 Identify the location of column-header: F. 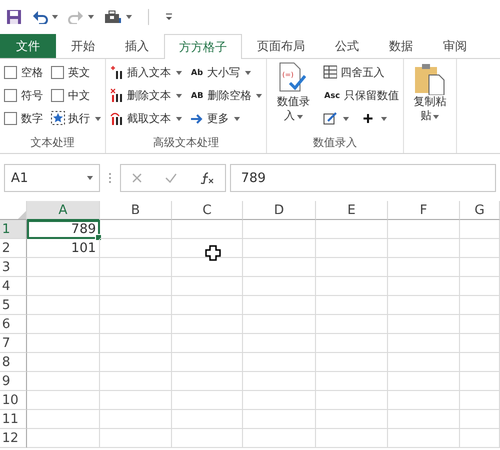
(424, 210).